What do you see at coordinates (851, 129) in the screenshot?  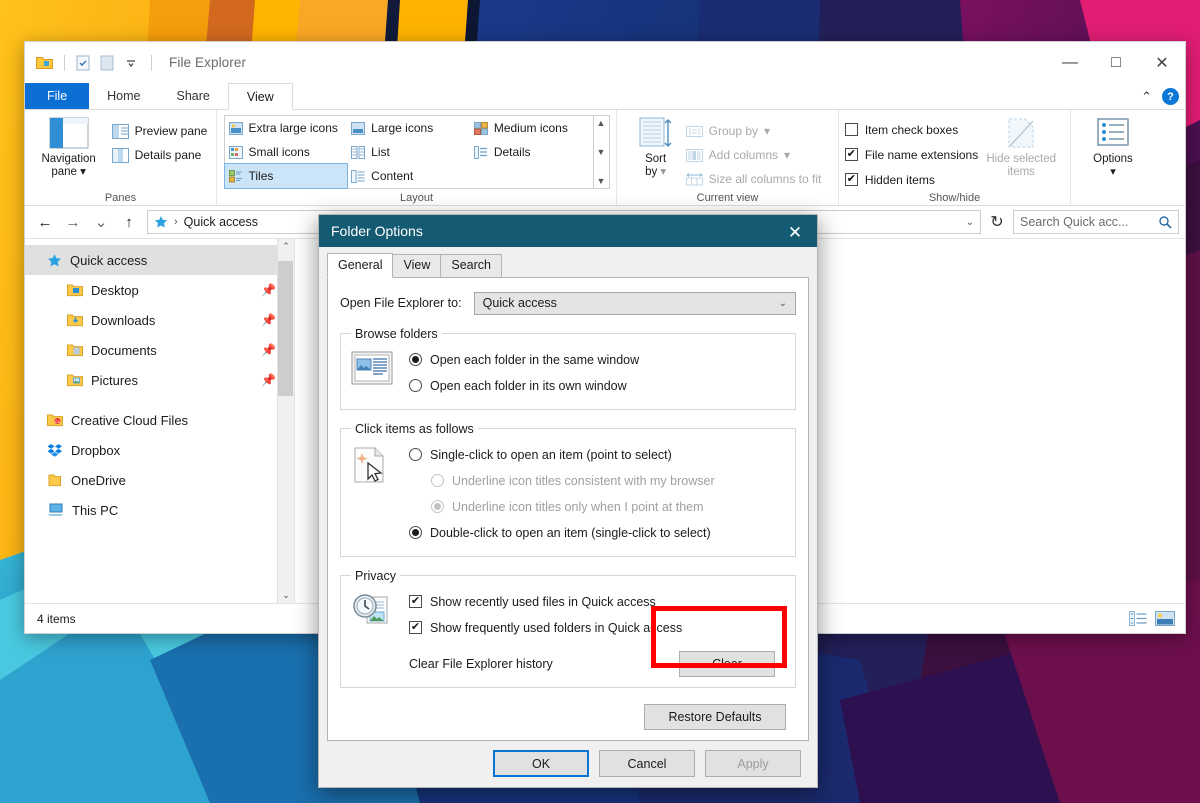 I see `item-check-boxes-checkbox` at bounding box center [851, 129].